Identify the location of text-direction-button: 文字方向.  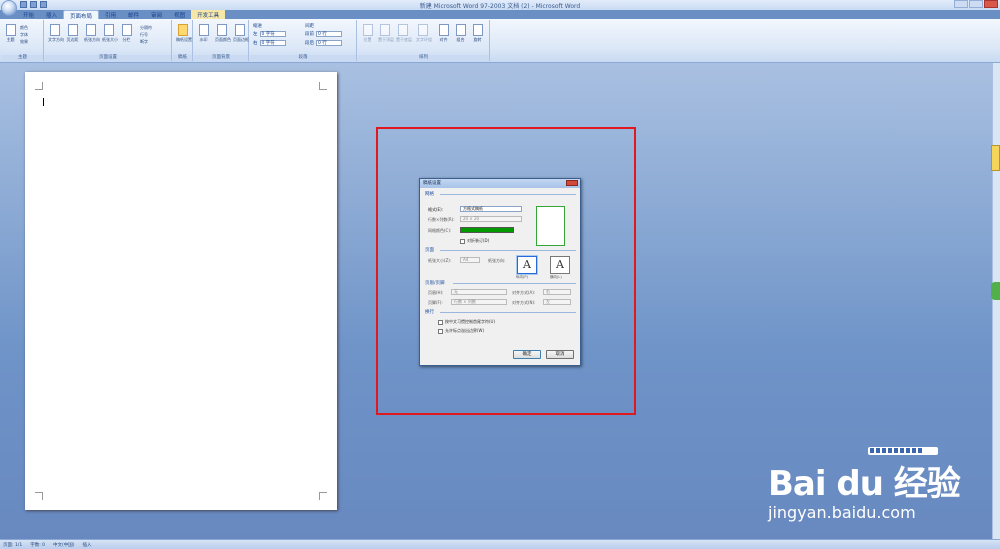
(56, 33).